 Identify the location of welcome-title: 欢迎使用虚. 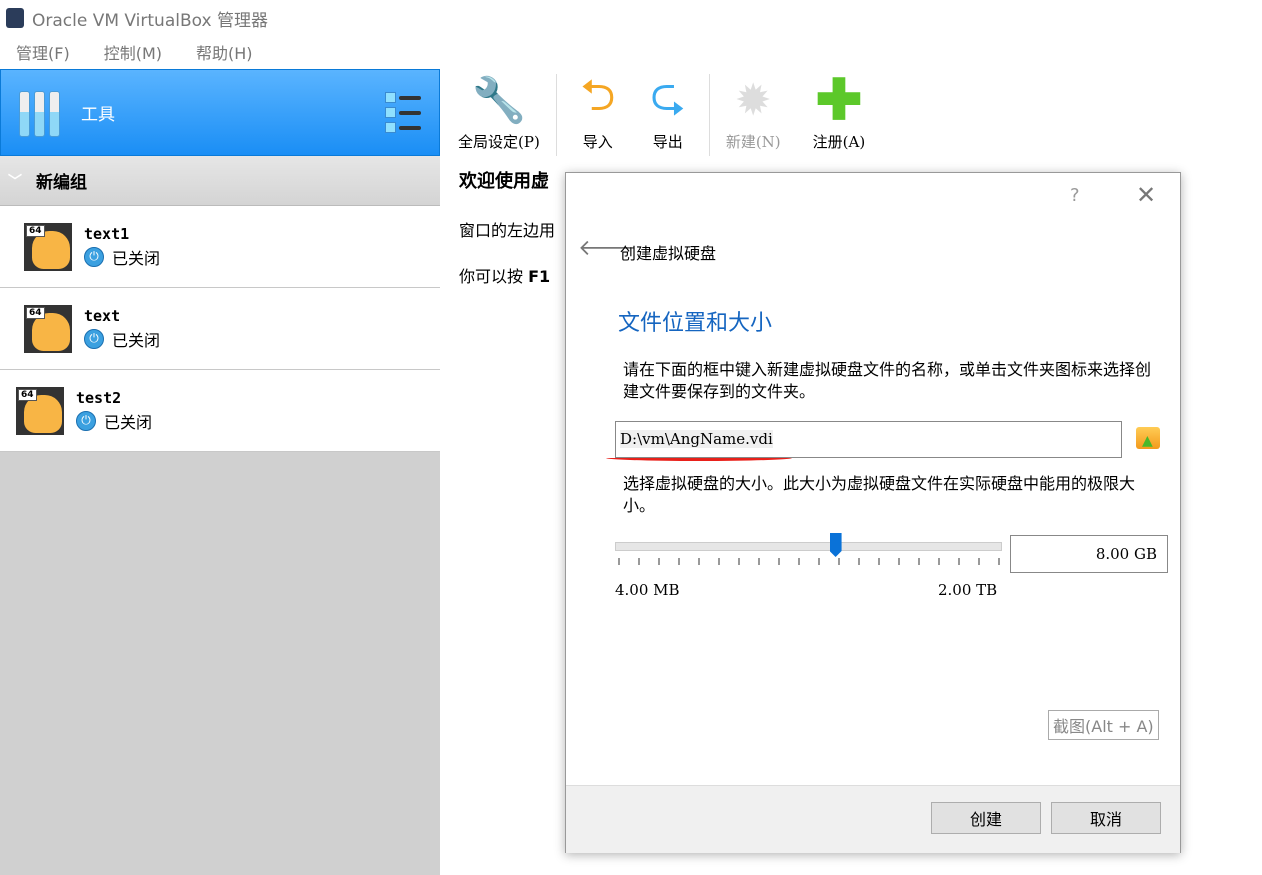
(504, 181).